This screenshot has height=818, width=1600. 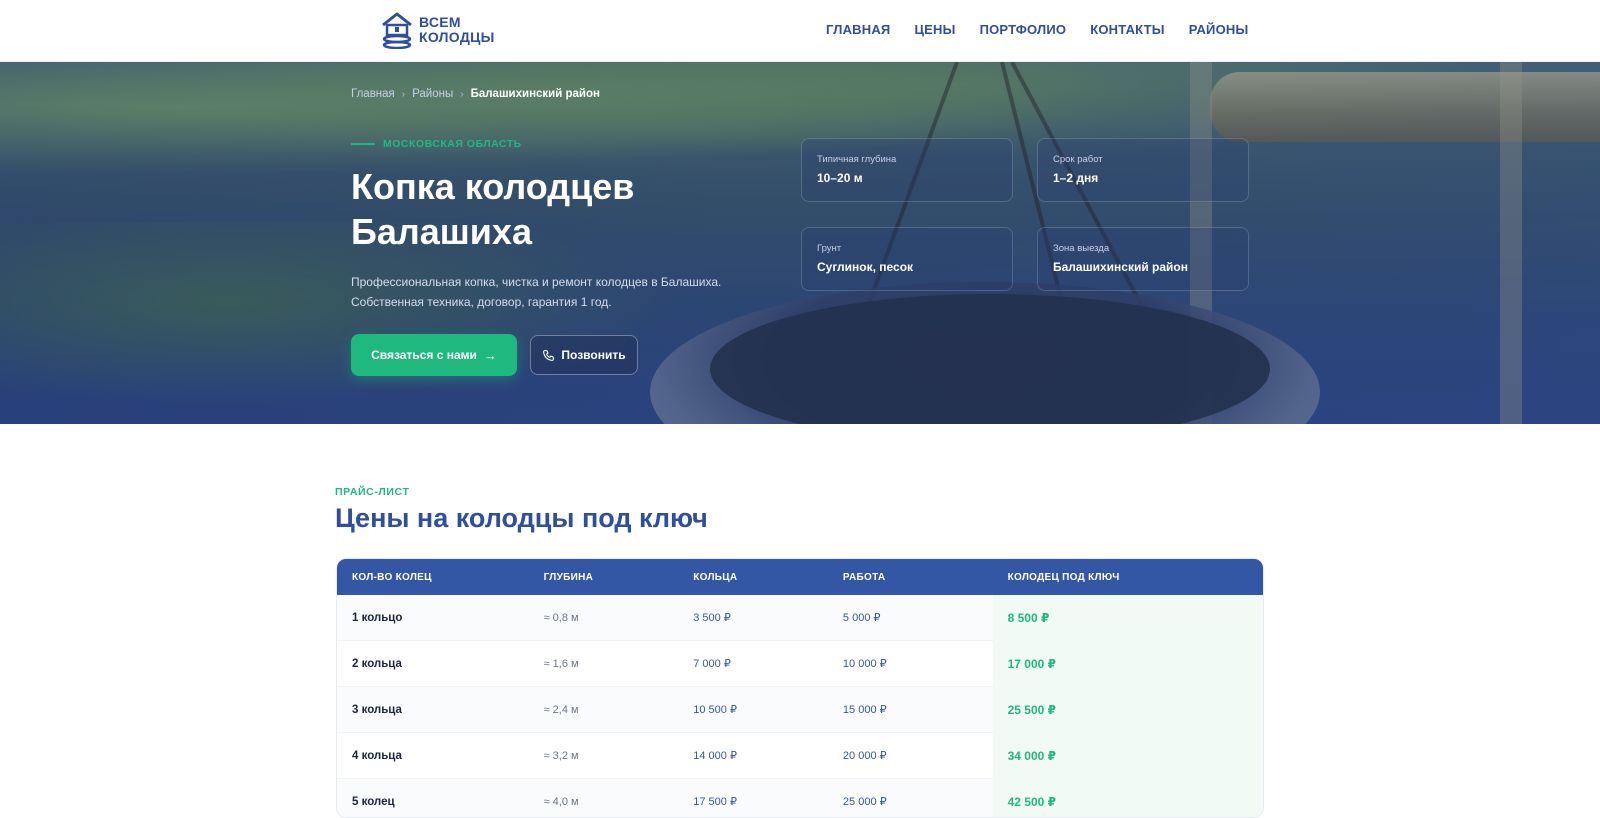 I want to click on hero-background-log, so click(x=1405, y=107).